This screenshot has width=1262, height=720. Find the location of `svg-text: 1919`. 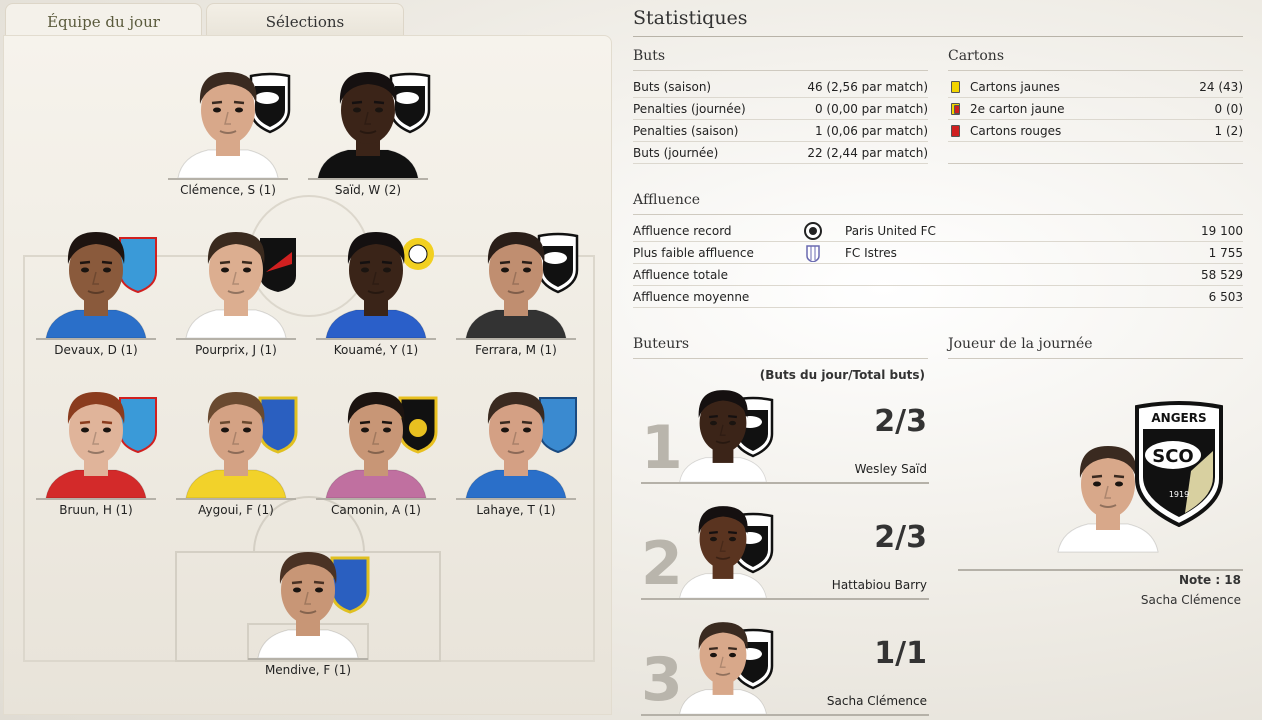

svg-text: 1919 is located at coordinates (1179, 494).